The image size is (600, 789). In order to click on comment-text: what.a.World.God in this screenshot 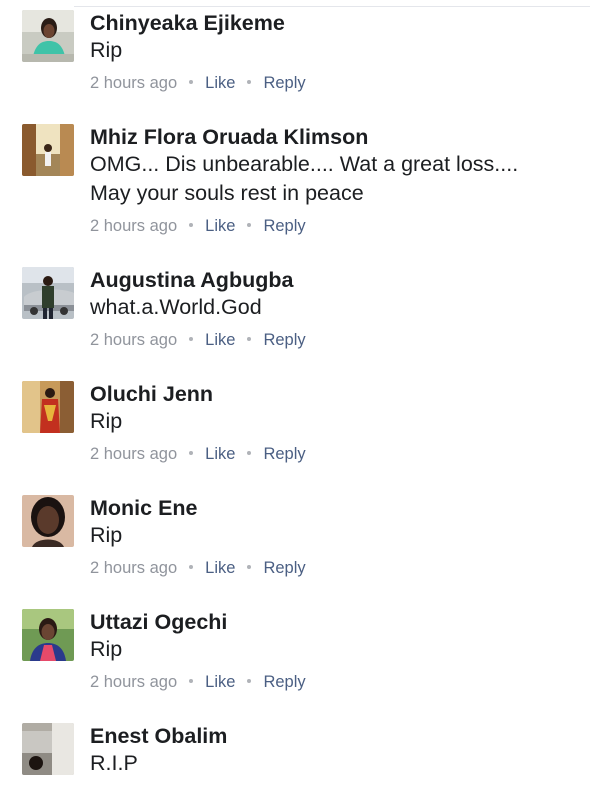, I will do `click(176, 307)`.